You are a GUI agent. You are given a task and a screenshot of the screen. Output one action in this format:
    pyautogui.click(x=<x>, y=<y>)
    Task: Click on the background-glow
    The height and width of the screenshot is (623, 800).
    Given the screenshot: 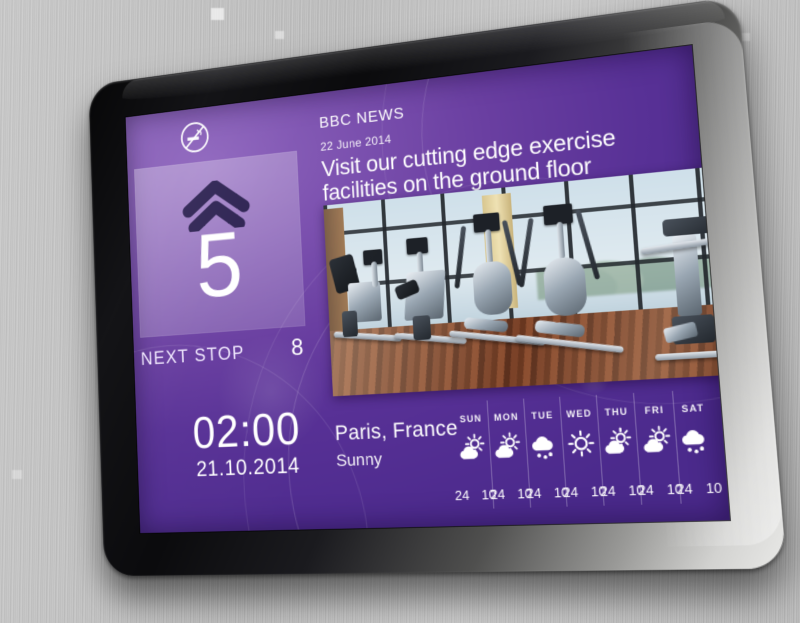 What is the action you would take?
    pyautogui.click(x=558, y=342)
    